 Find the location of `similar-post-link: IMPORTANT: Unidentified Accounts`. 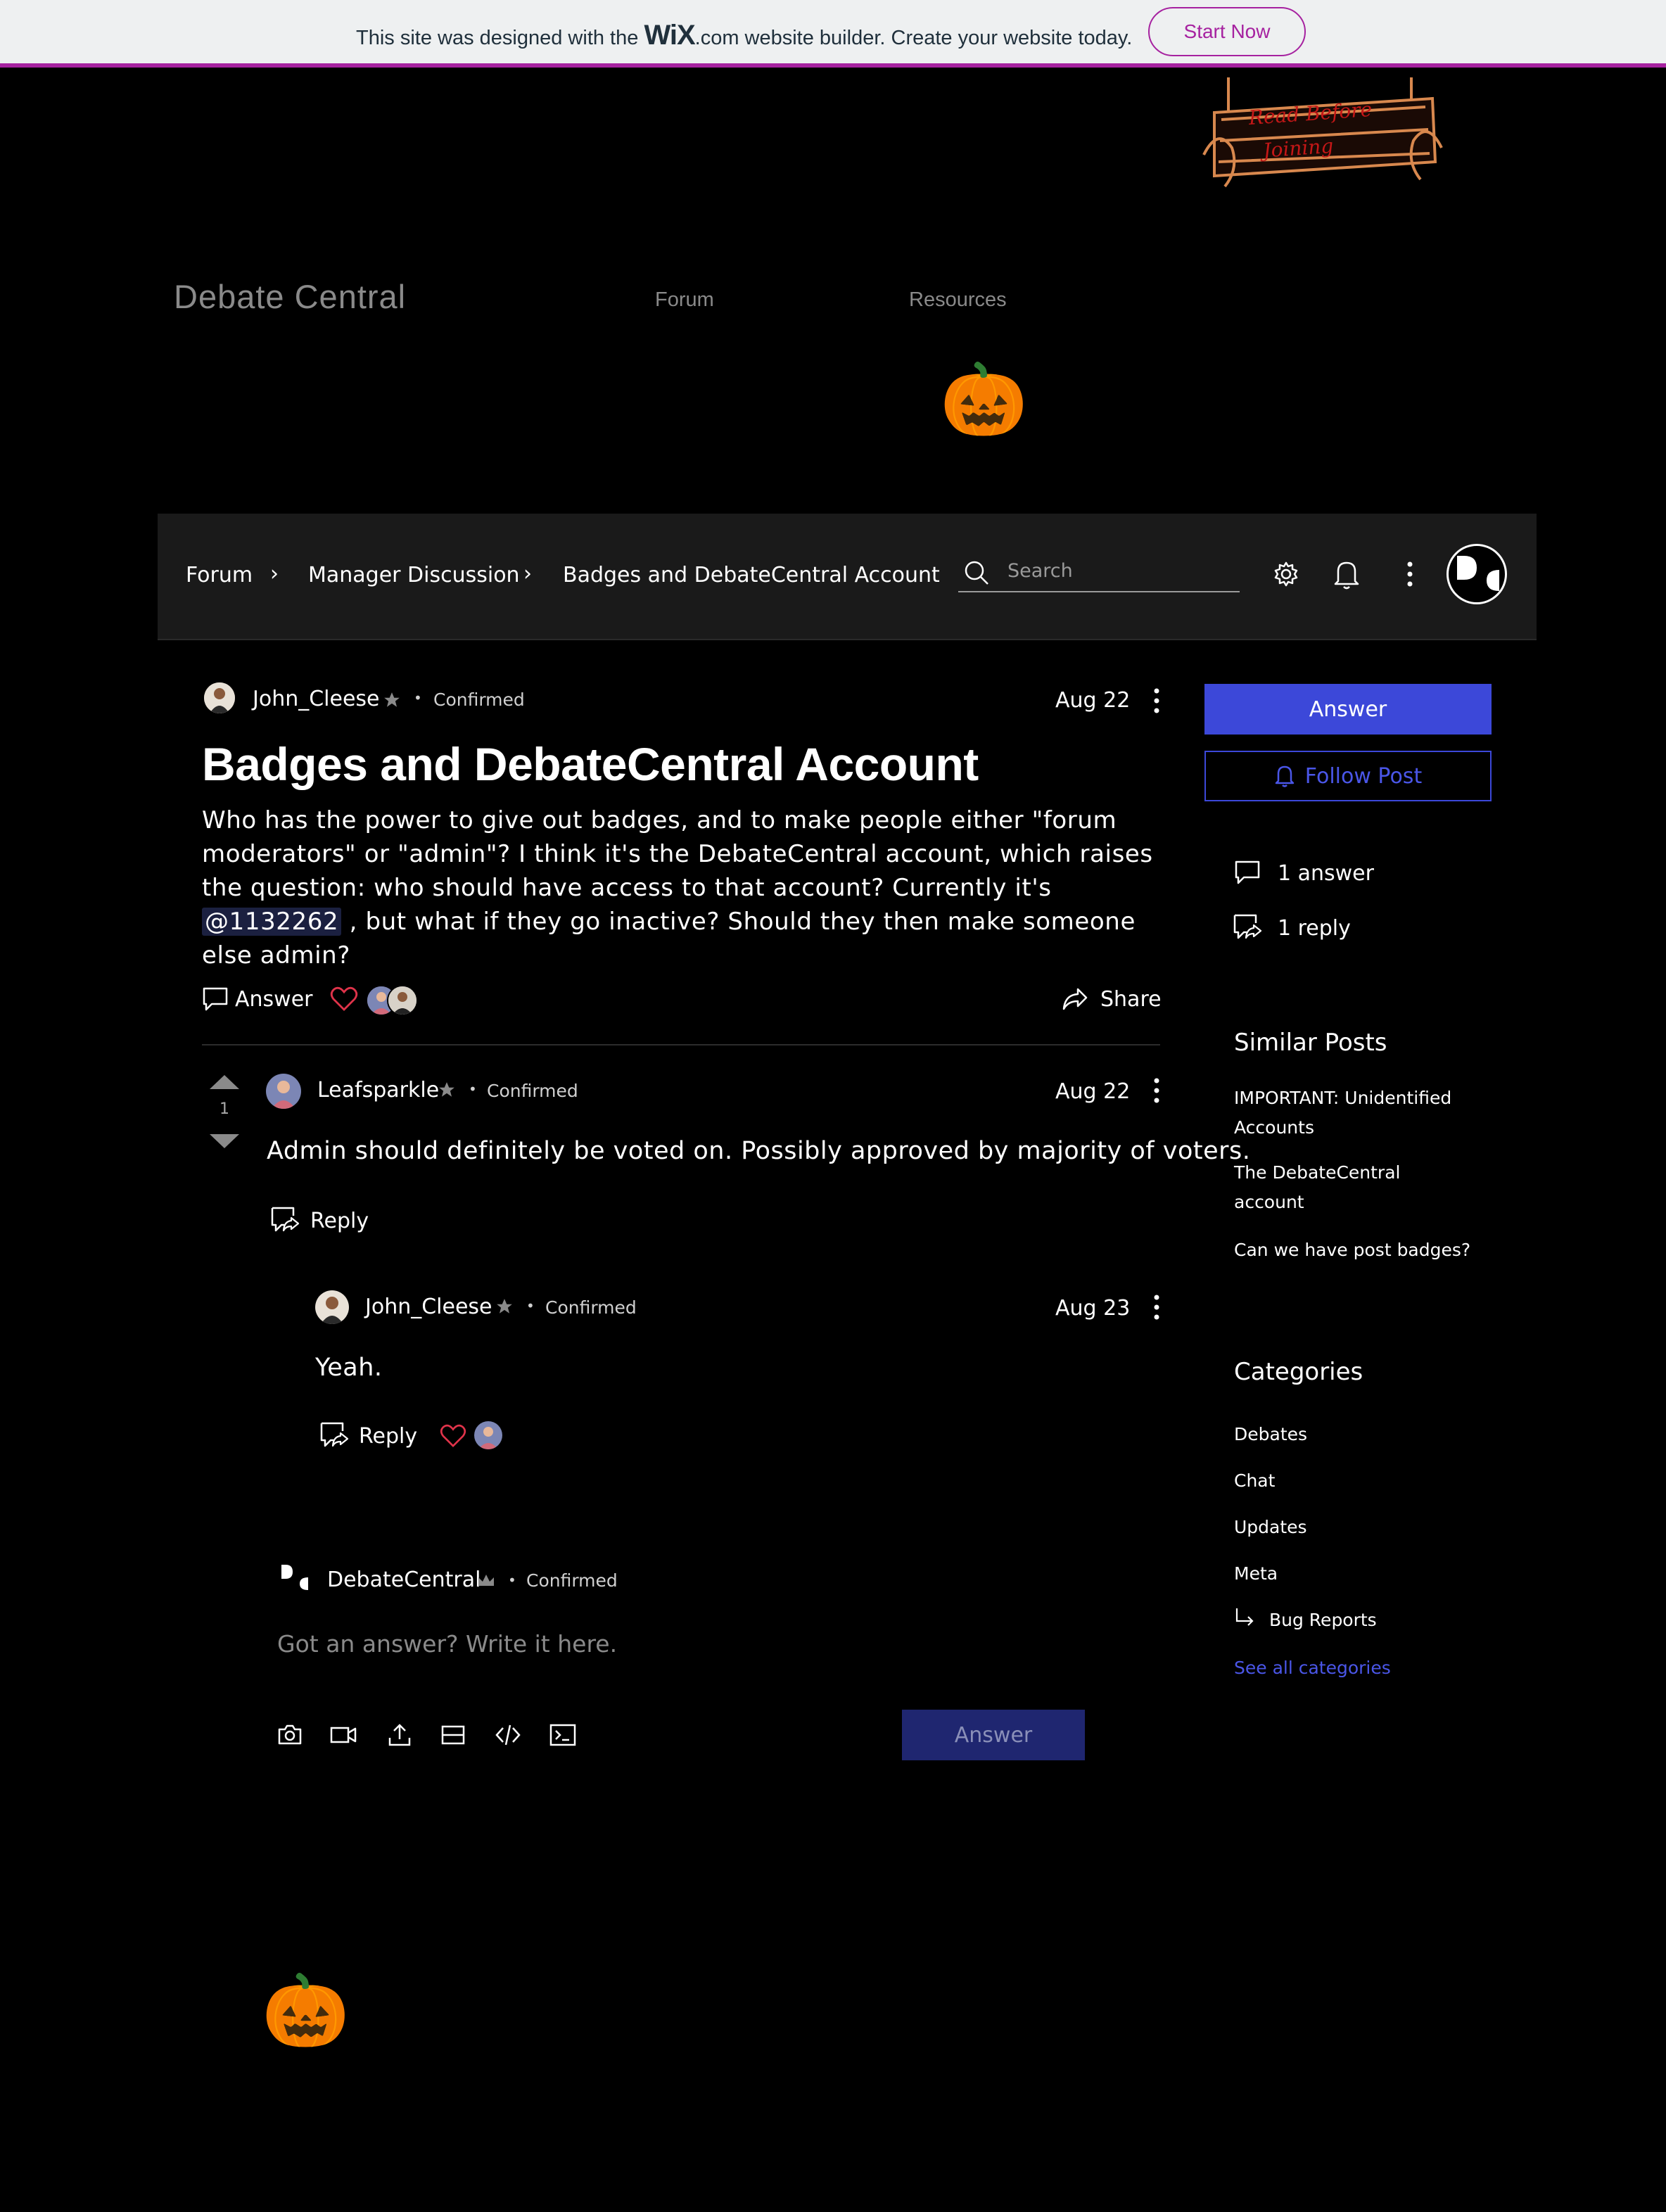

similar-post-link: IMPORTANT: Unidentified Accounts is located at coordinates (1353, 1113).